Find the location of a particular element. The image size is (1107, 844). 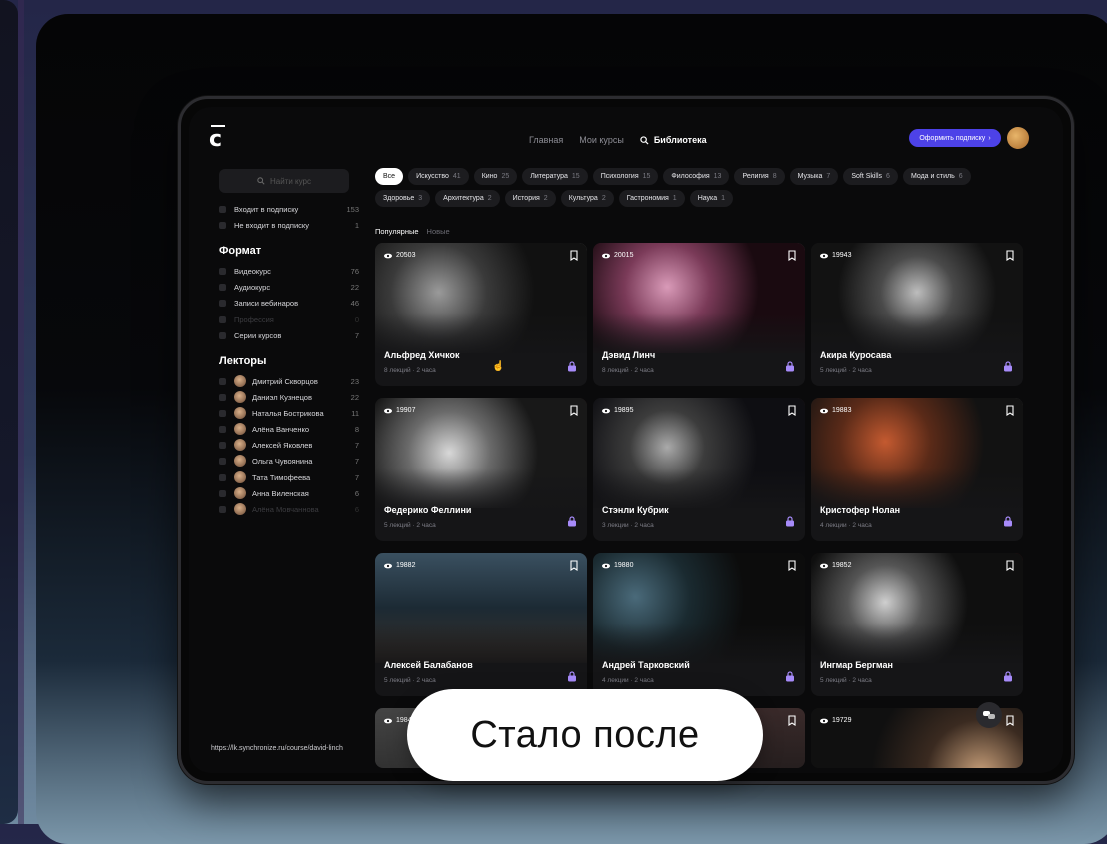

app-logo: c is located at coordinates (217, 138).